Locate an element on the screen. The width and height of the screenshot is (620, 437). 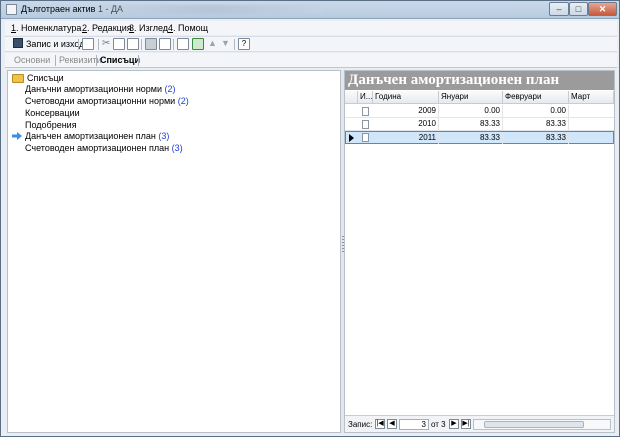
menu-help: 4. Помощ is located at coordinates (188, 28).